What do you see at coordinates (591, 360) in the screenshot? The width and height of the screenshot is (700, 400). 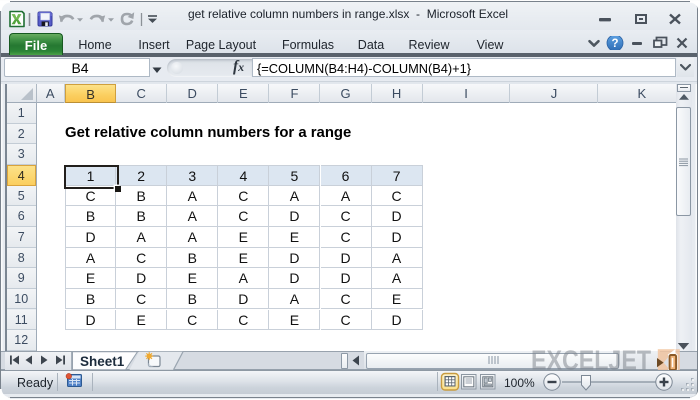 I see `svg-text: EXCELJET` at bounding box center [591, 360].